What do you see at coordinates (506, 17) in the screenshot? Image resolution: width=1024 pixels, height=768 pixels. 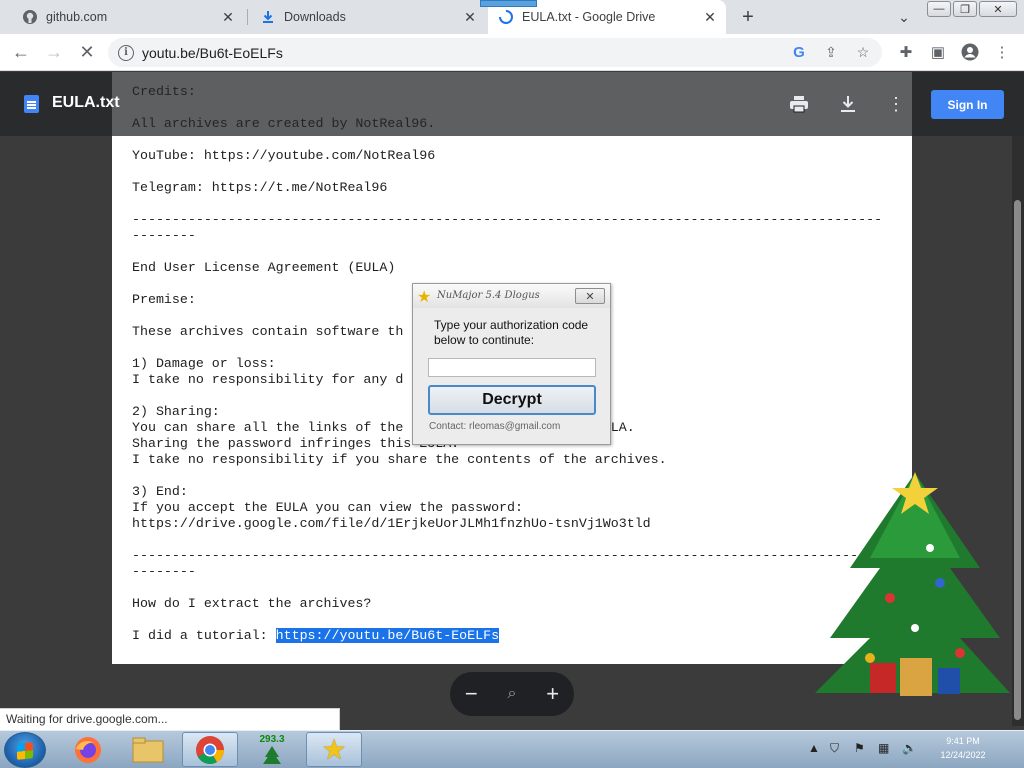 I see `loading-spinner-icon` at bounding box center [506, 17].